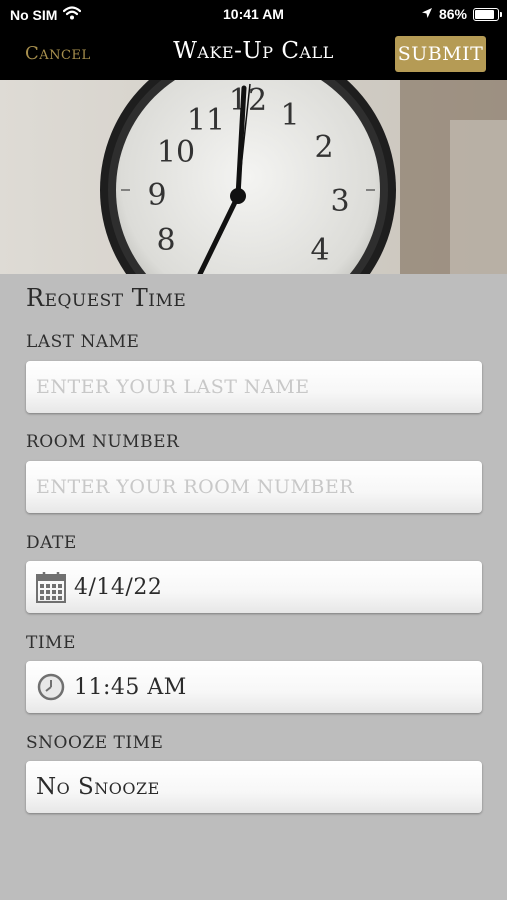  What do you see at coordinates (176, 152) in the screenshot?
I see `svg-text: 10` at bounding box center [176, 152].